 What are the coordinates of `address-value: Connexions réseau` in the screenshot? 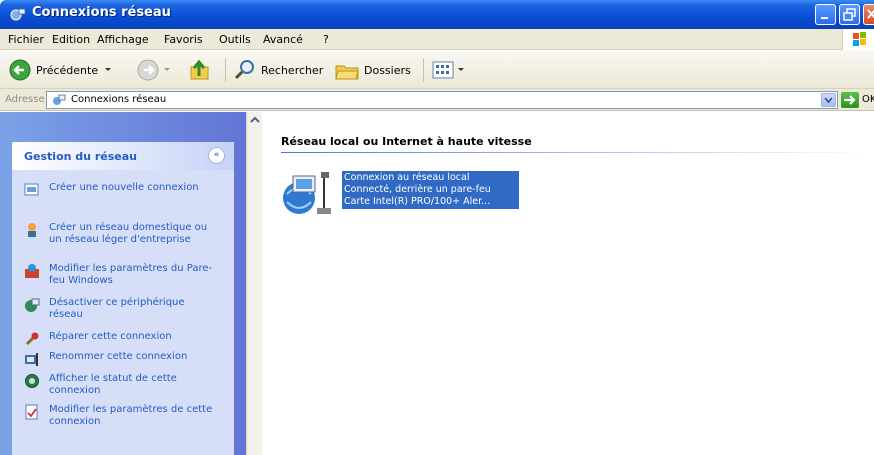 It's located at (119, 99).